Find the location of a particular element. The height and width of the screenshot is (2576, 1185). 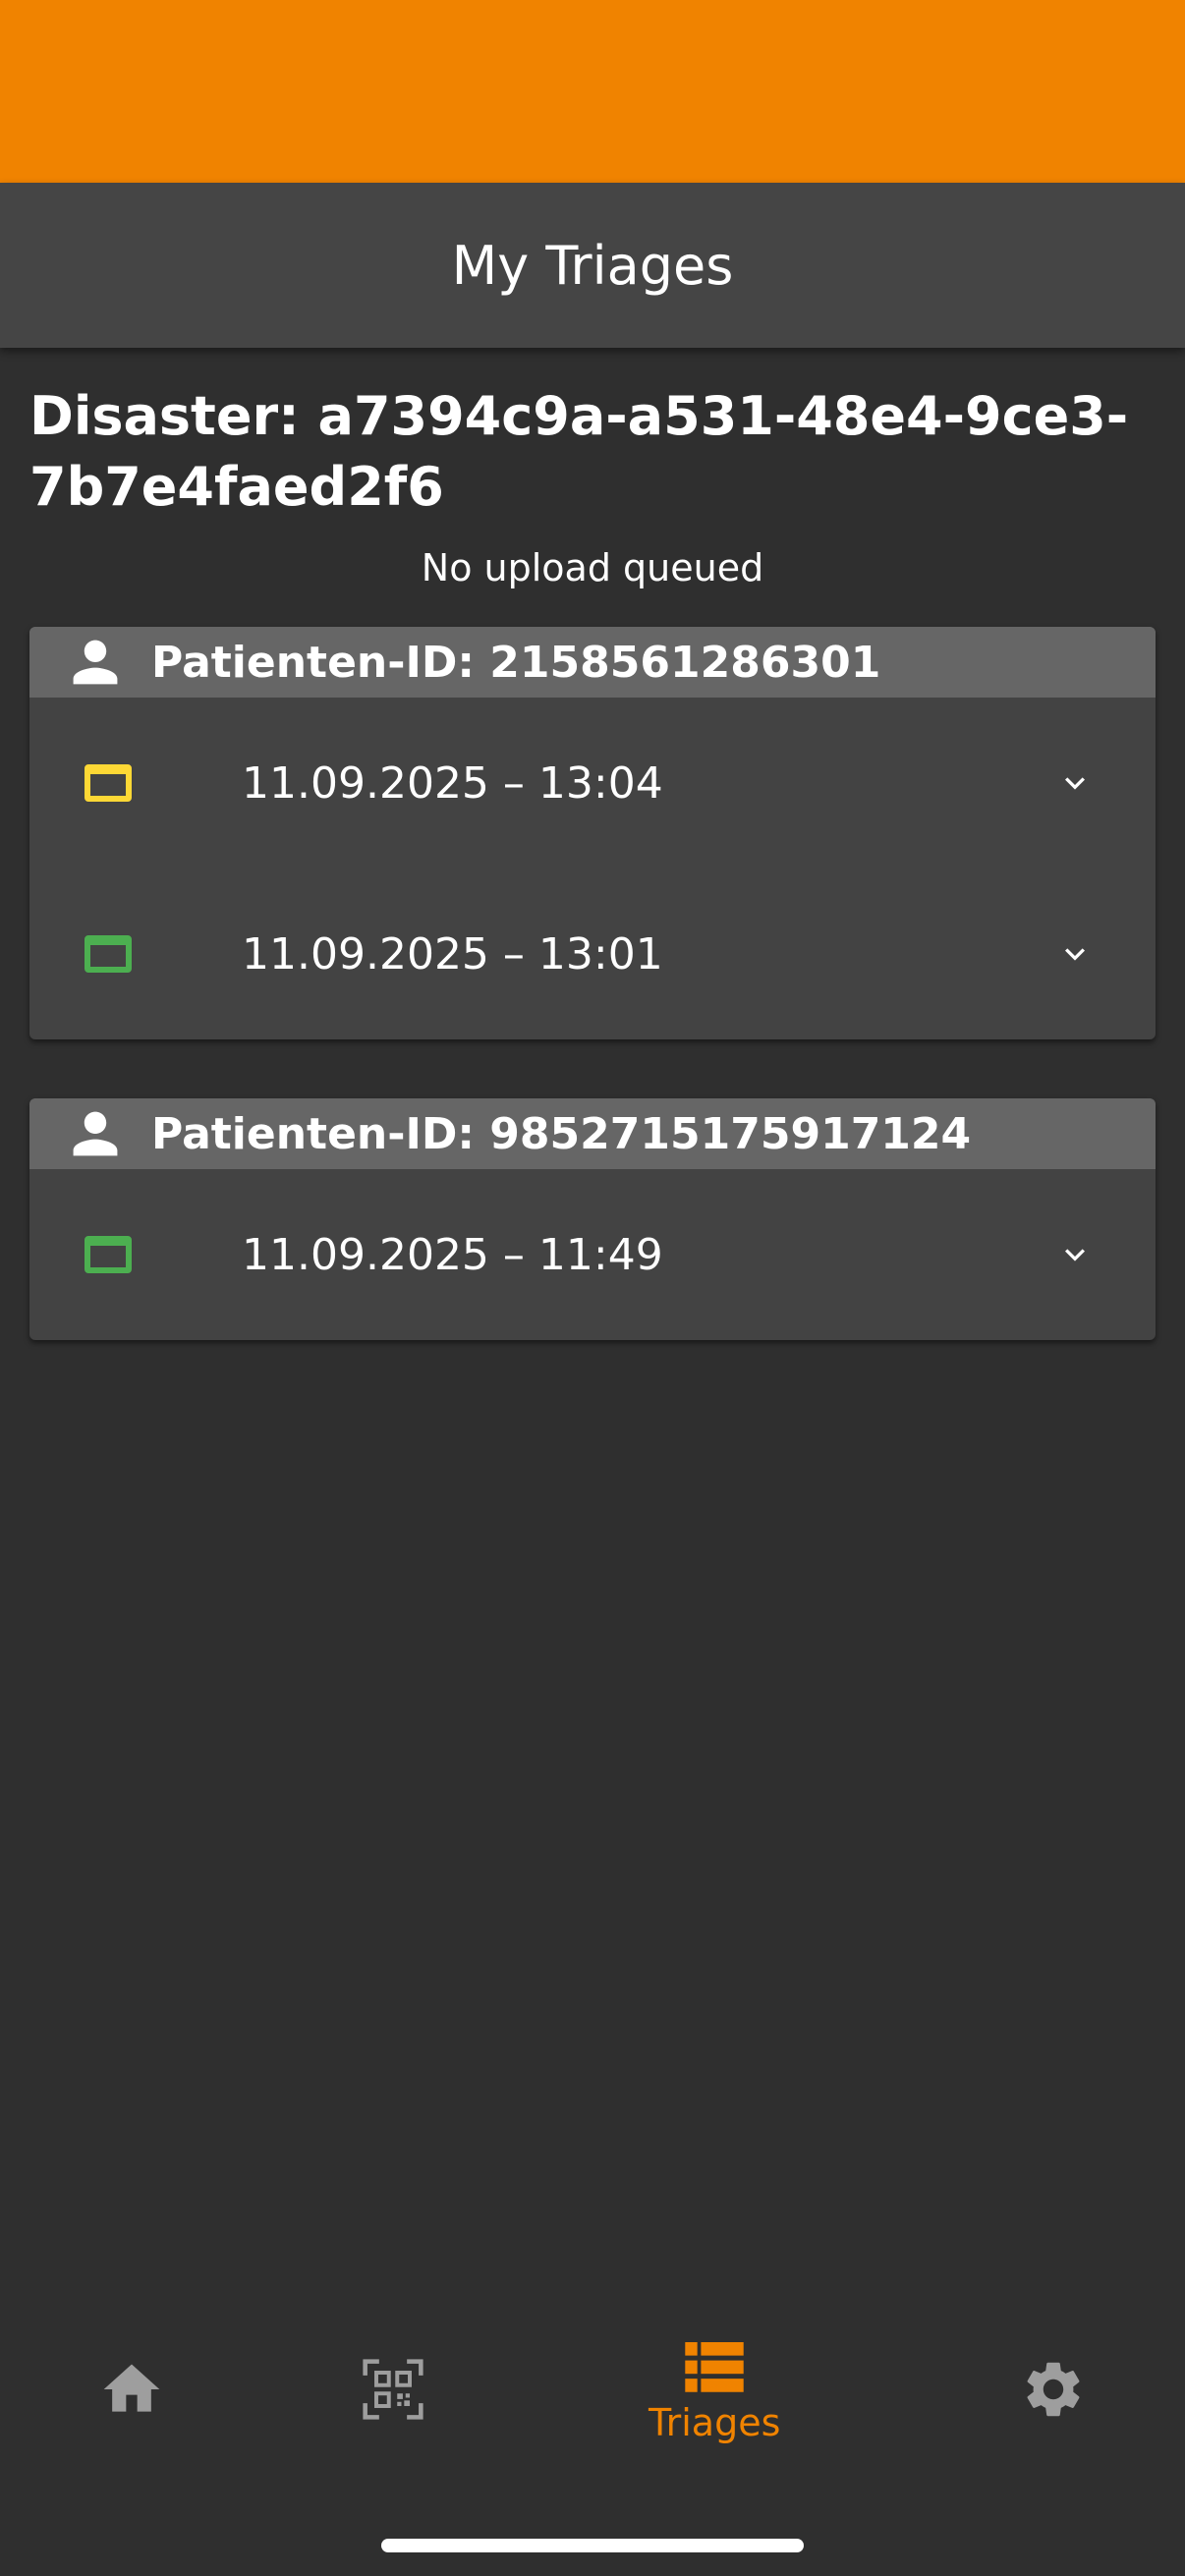

triage-row: 11.09.2025 – 11:49 is located at coordinates (592, 1254).